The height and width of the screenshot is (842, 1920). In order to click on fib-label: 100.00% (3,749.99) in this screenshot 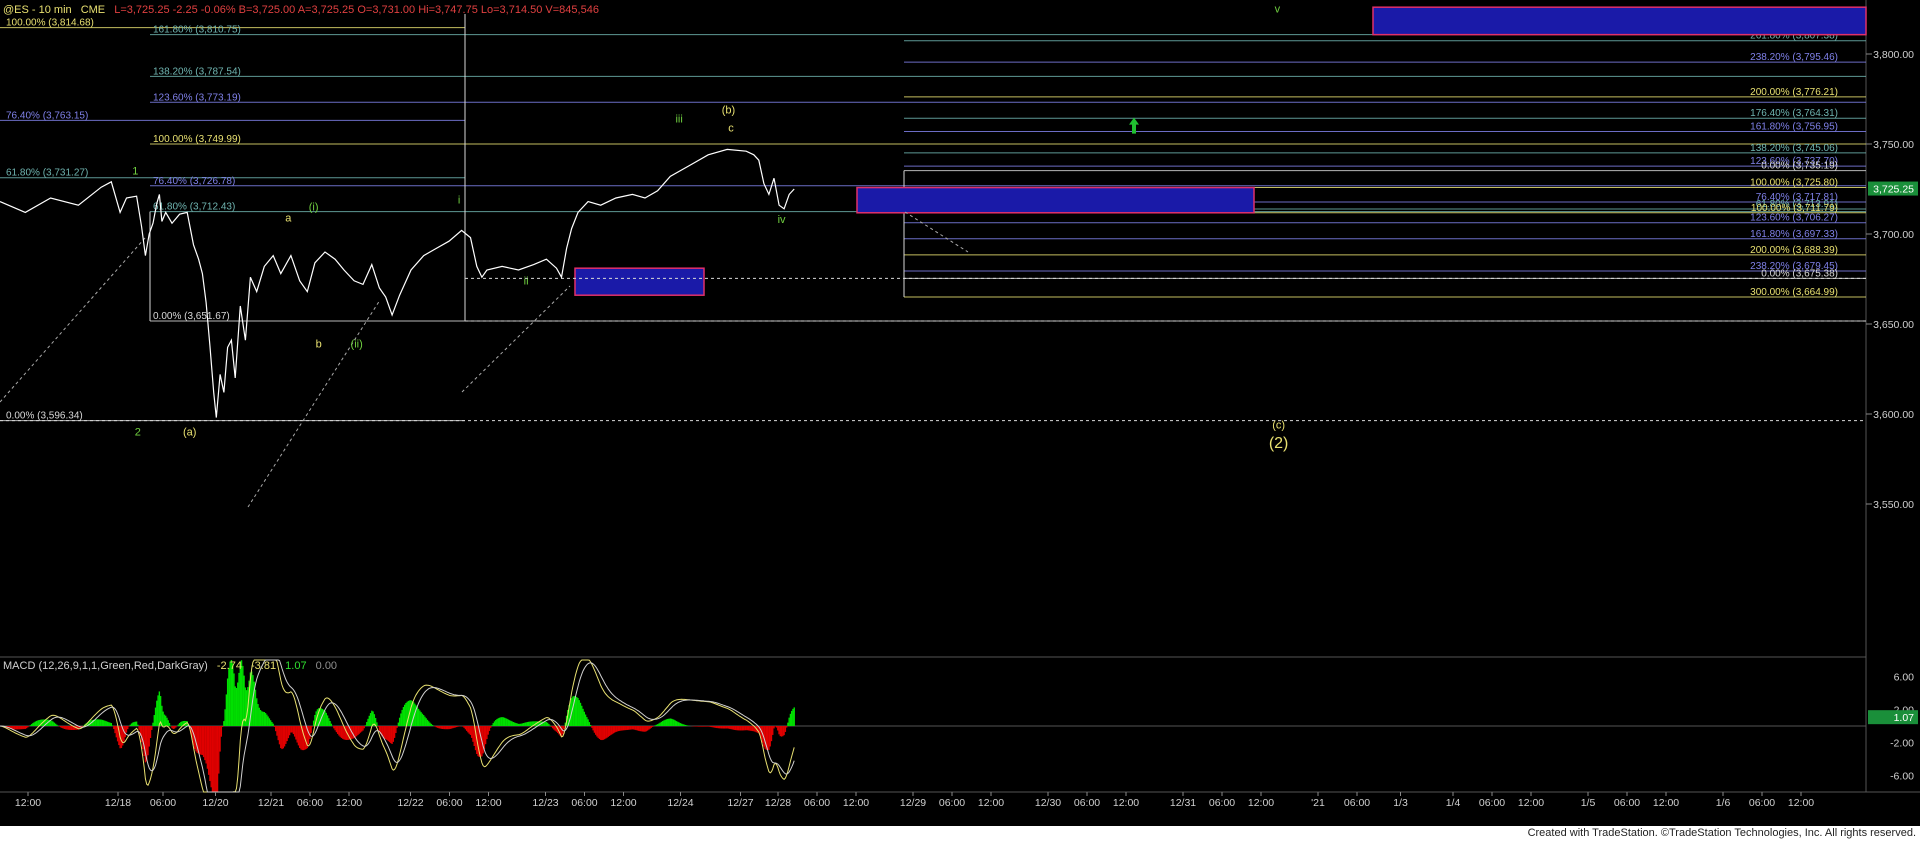, I will do `click(197, 139)`.